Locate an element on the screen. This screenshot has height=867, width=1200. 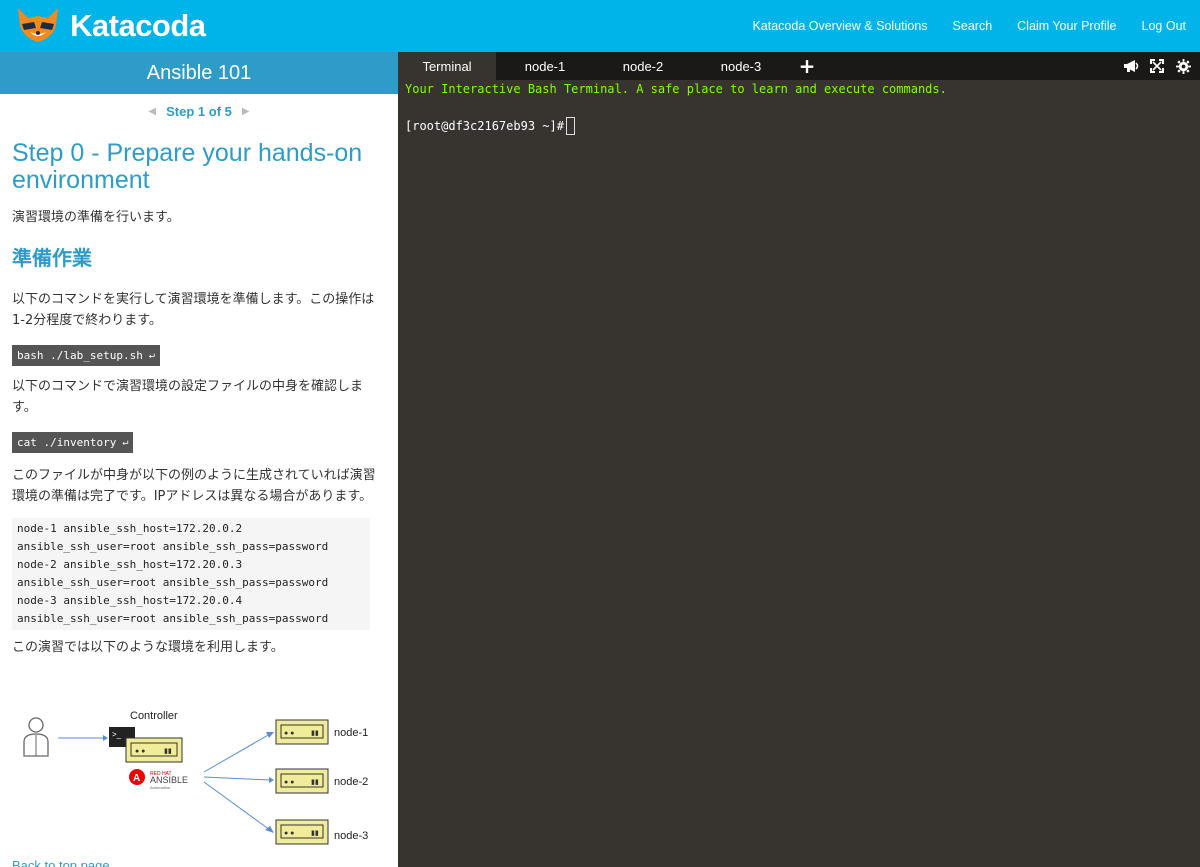
code-line: node-1 ansible_ssh_host=172.20.0.2 is located at coordinates (130, 528).